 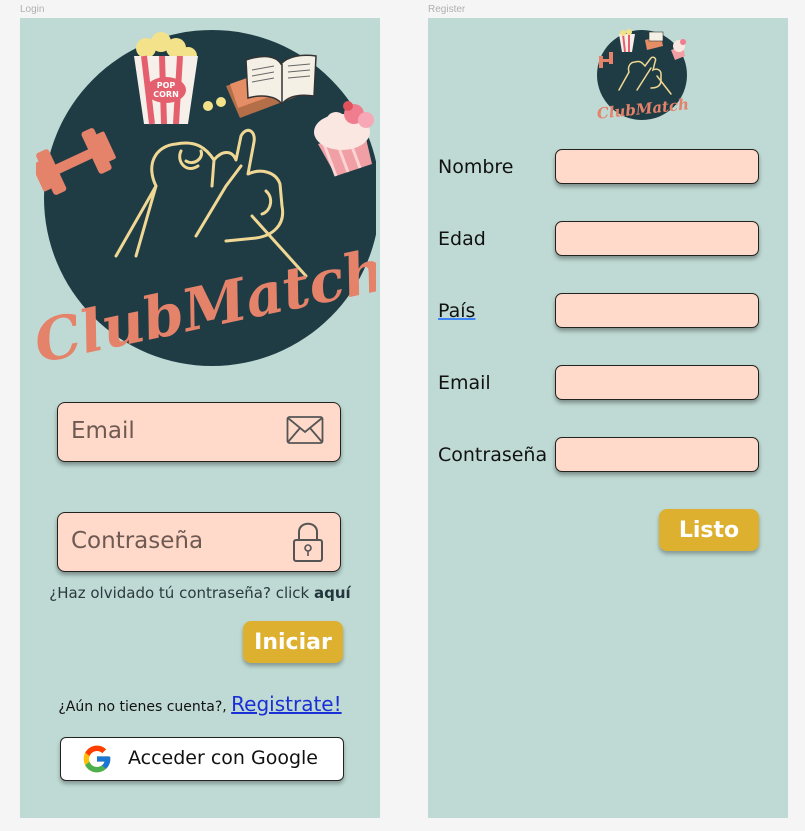 What do you see at coordinates (332, 593) in the screenshot?
I see `forgot-password-link: aquí` at bounding box center [332, 593].